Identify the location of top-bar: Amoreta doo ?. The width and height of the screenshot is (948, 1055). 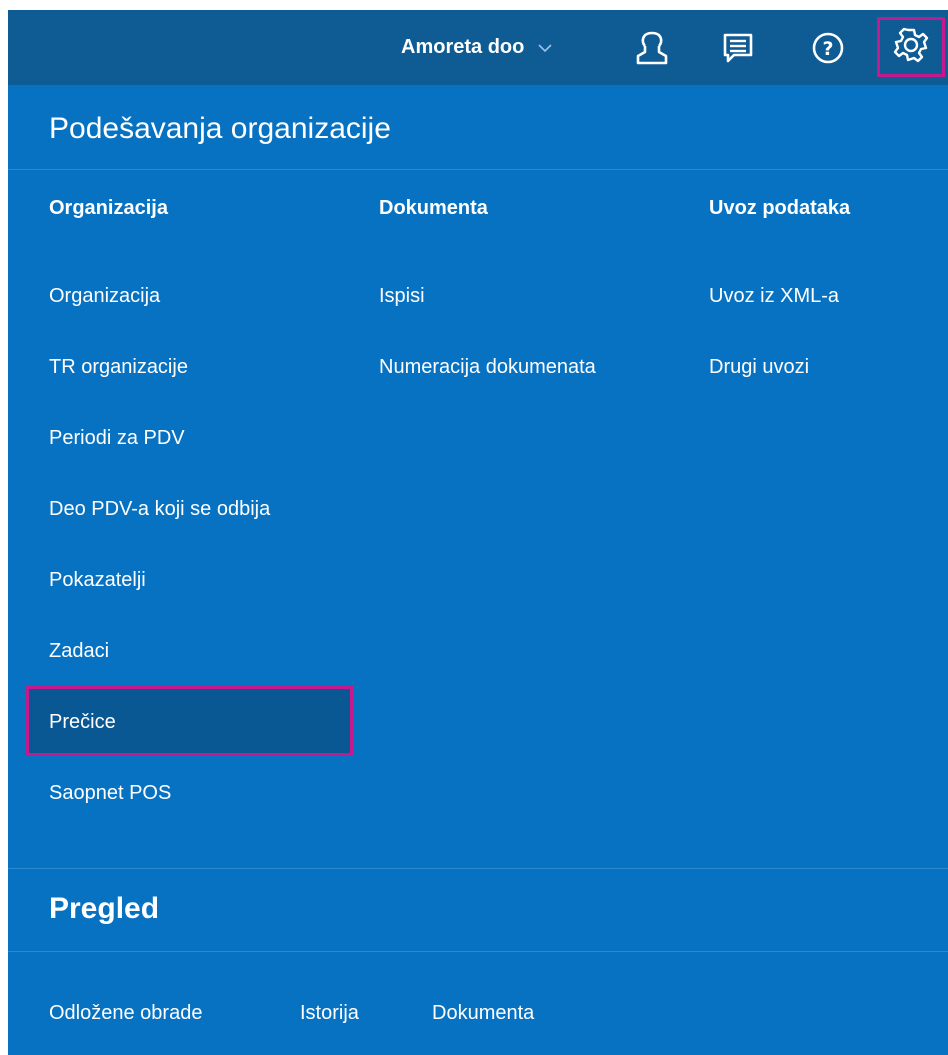
(478, 47).